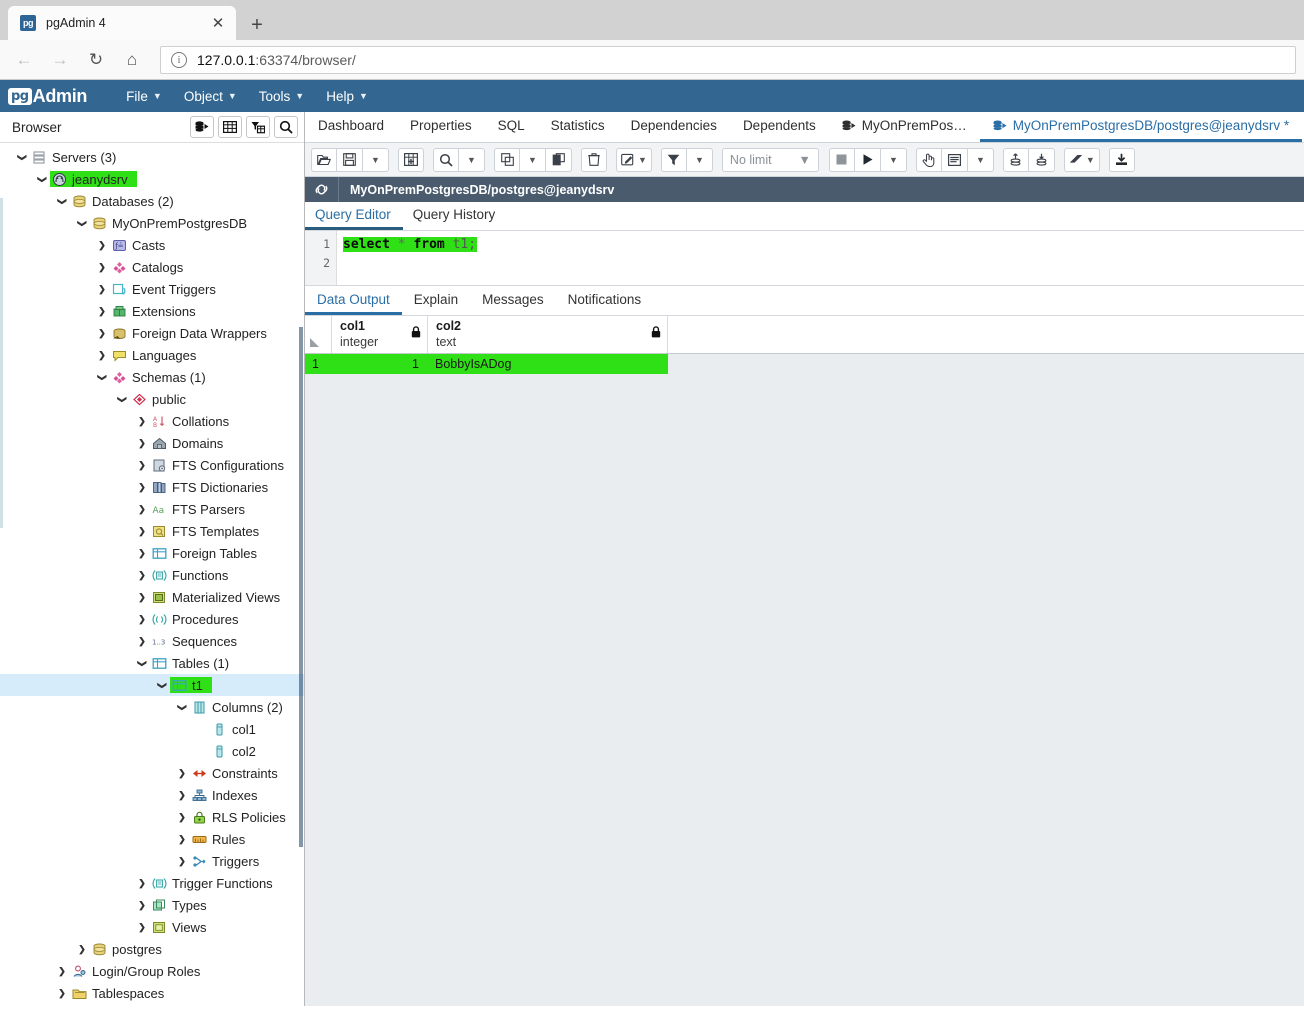  I want to click on tree-item-postgres01: postgres01, so click(152, 1005).